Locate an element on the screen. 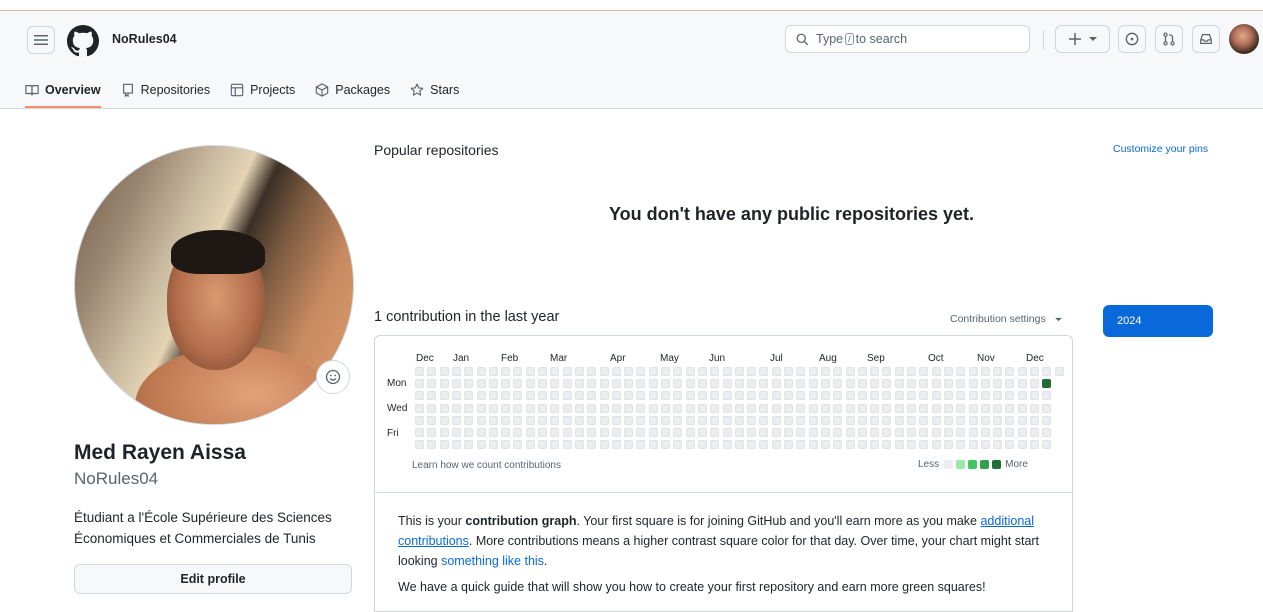 The width and height of the screenshot is (1263, 612). tab-packages: Packages is located at coordinates (352, 90).